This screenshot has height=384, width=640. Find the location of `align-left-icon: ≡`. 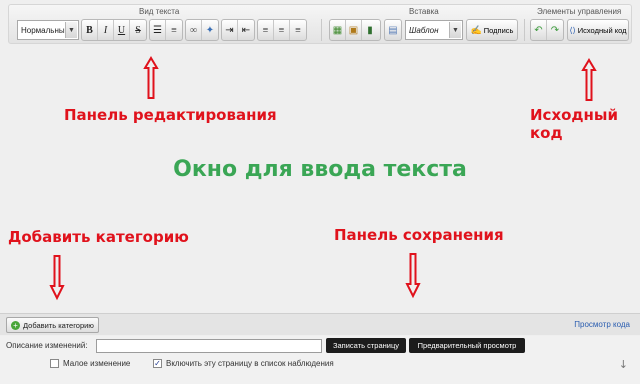

align-left-icon: ≡ is located at coordinates (266, 30).